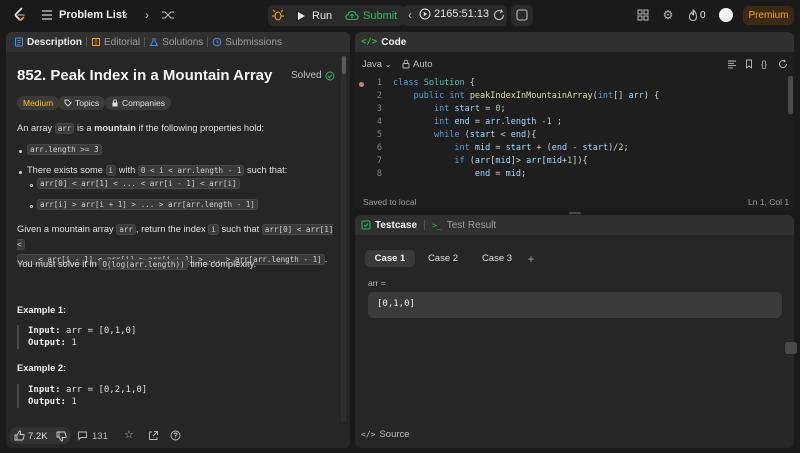 The image size is (800, 453). I want to click on reset-timer-icon, so click(499, 15).